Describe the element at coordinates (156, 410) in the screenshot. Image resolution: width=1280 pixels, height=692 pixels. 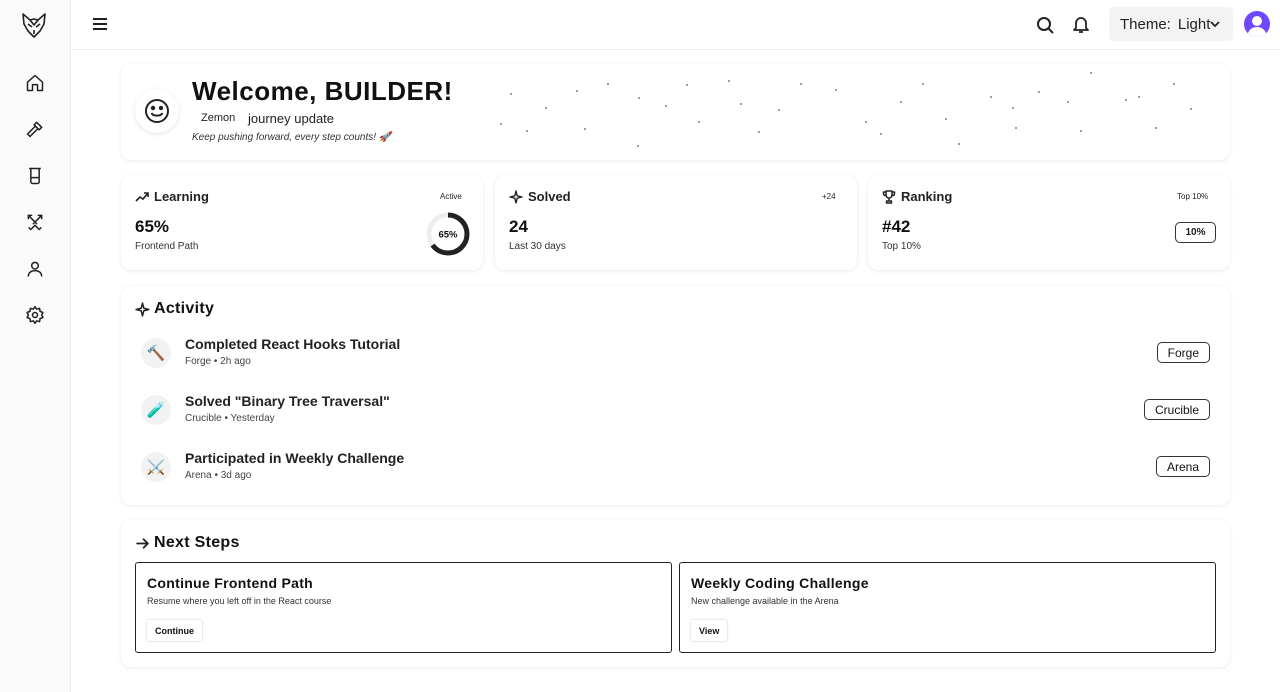
I see `test-tube-icon: 🧪` at that location.